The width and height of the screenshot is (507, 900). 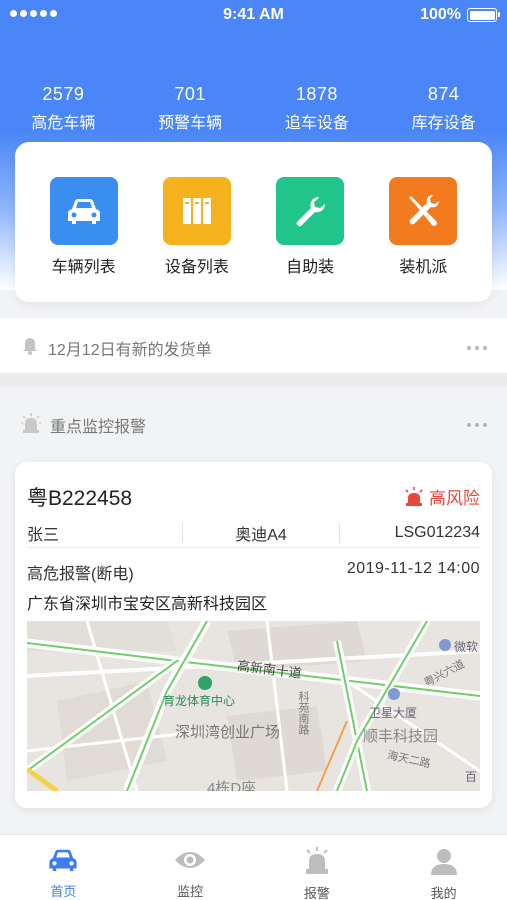 I want to click on map-poi-tower: 卫星大厦, so click(x=393, y=713).